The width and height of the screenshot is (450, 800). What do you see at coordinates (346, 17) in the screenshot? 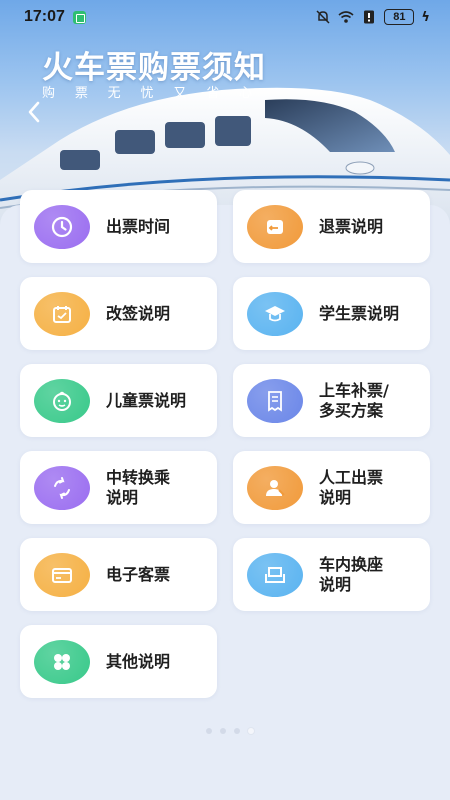
I see `wifi-icon` at bounding box center [346, 17].